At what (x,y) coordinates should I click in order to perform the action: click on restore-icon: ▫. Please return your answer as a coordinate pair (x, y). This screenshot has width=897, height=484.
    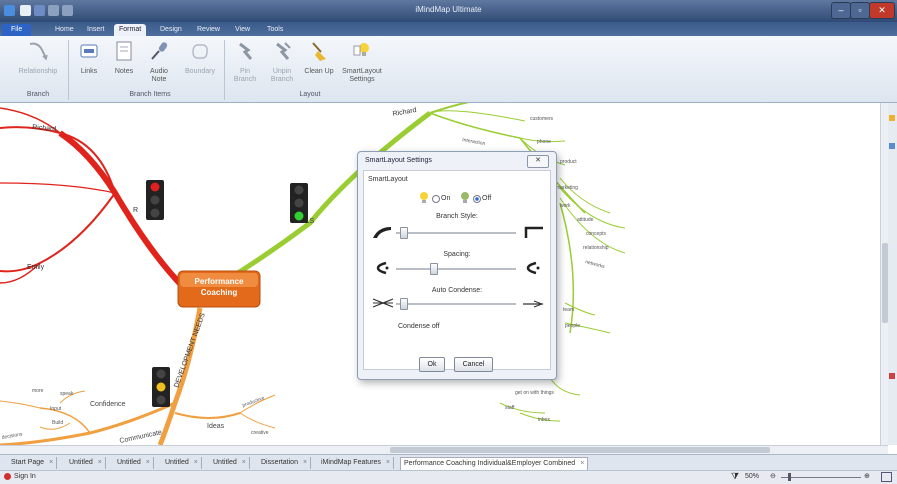
    Looking at the image, I should click on (860, 10).